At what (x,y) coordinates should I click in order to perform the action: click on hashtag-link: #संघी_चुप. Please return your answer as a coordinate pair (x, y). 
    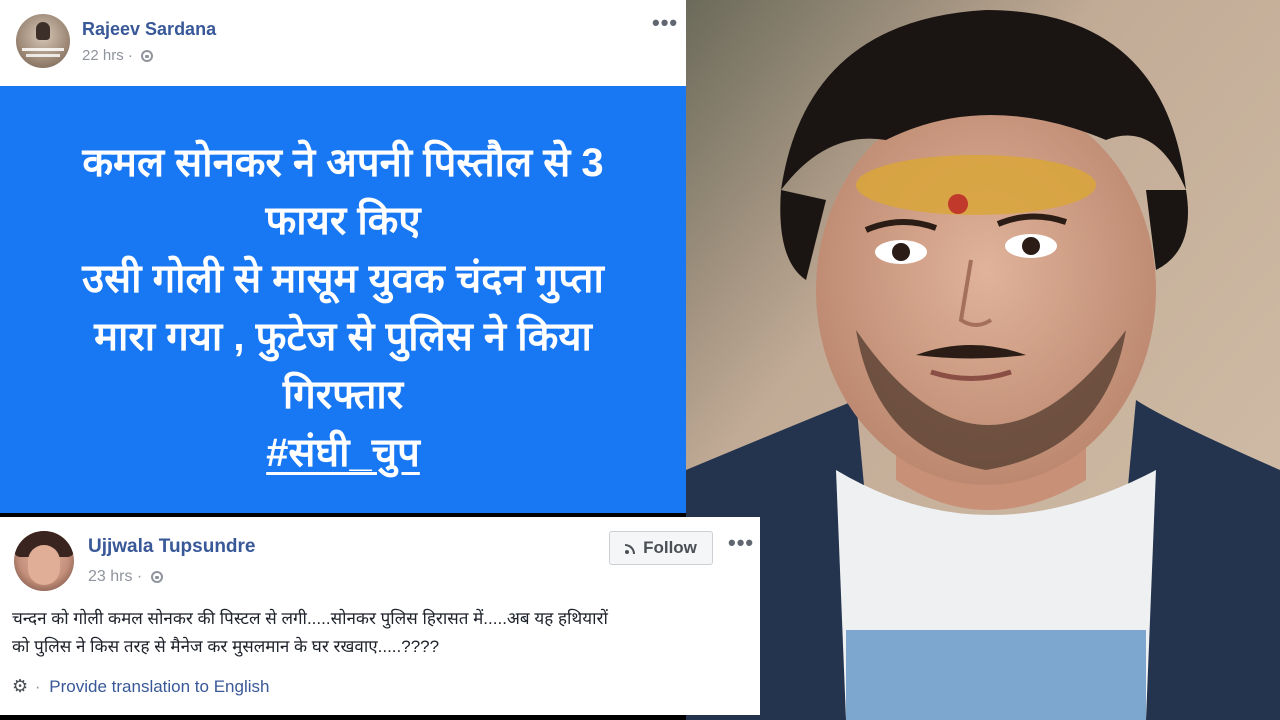
    Looking at the image, I should click on (343, 453).